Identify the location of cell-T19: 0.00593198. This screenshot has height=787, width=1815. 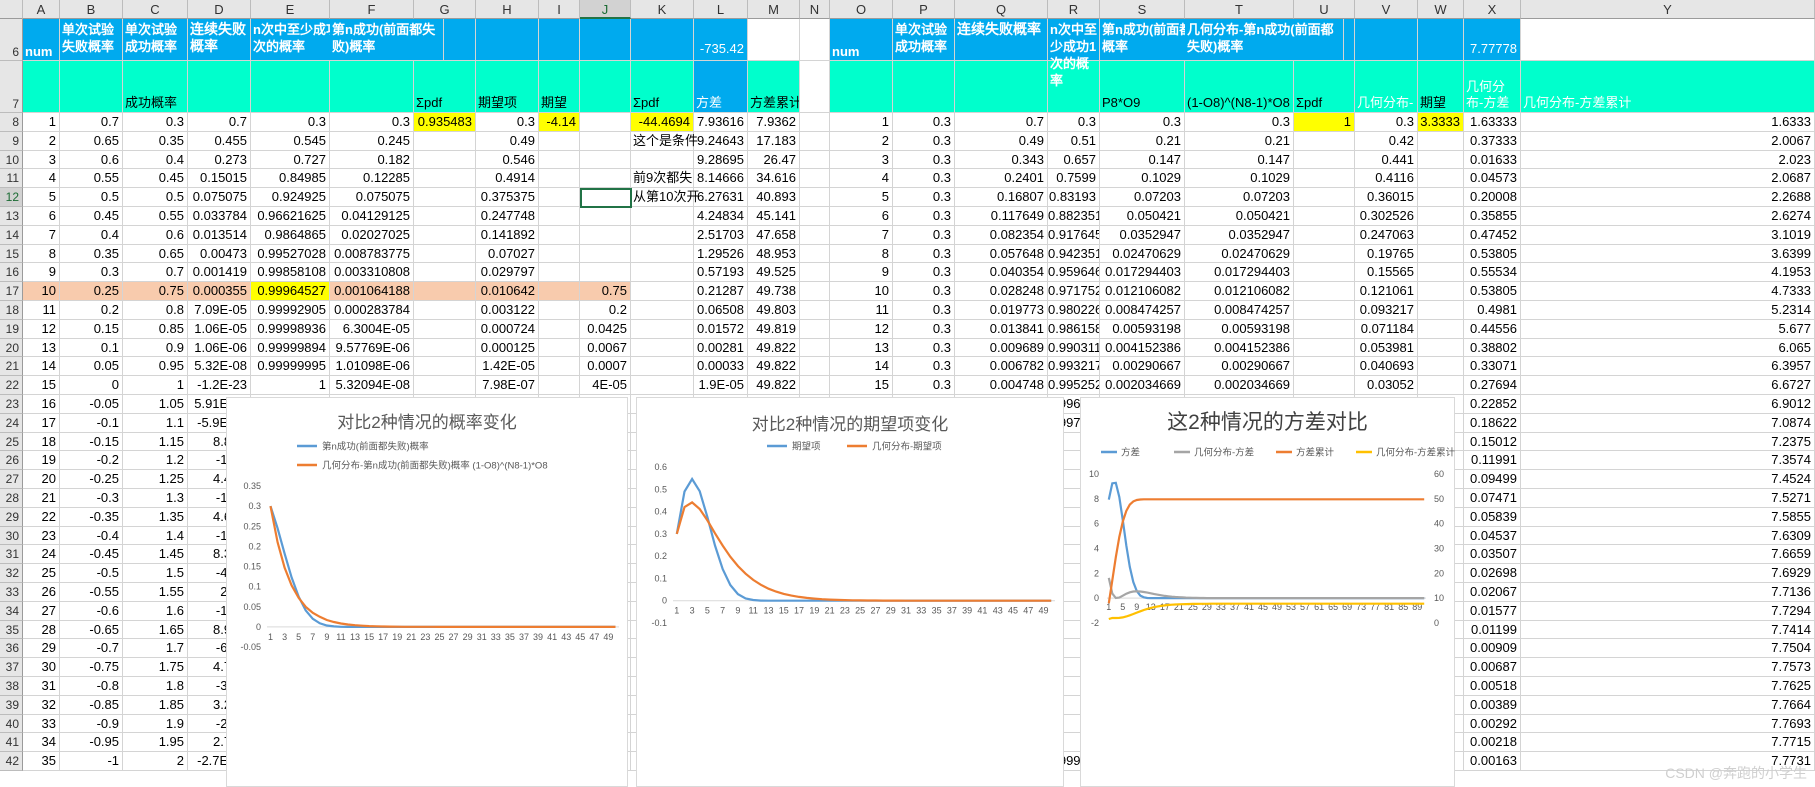
(1239, 329).